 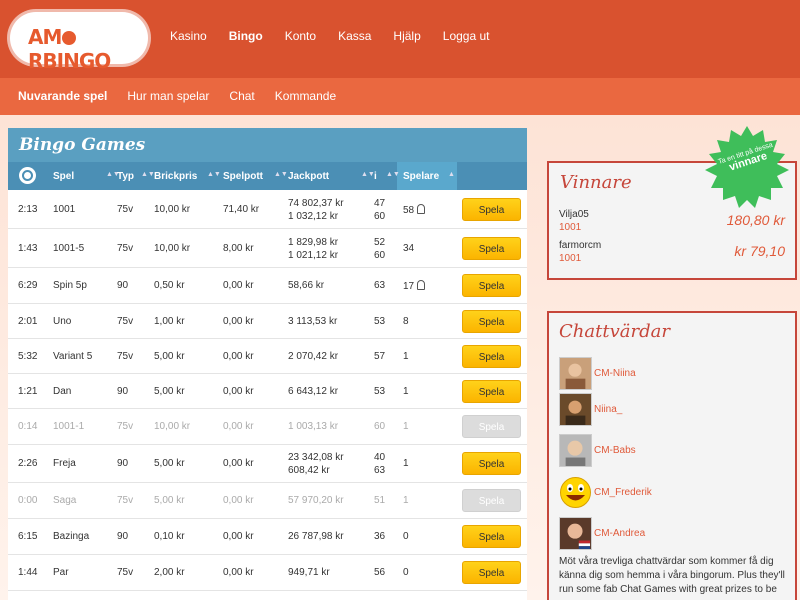 What do you see at coordinates (406, 536) in the screenshot?
I see `player-count: 0` at bounding box center [406, 536].